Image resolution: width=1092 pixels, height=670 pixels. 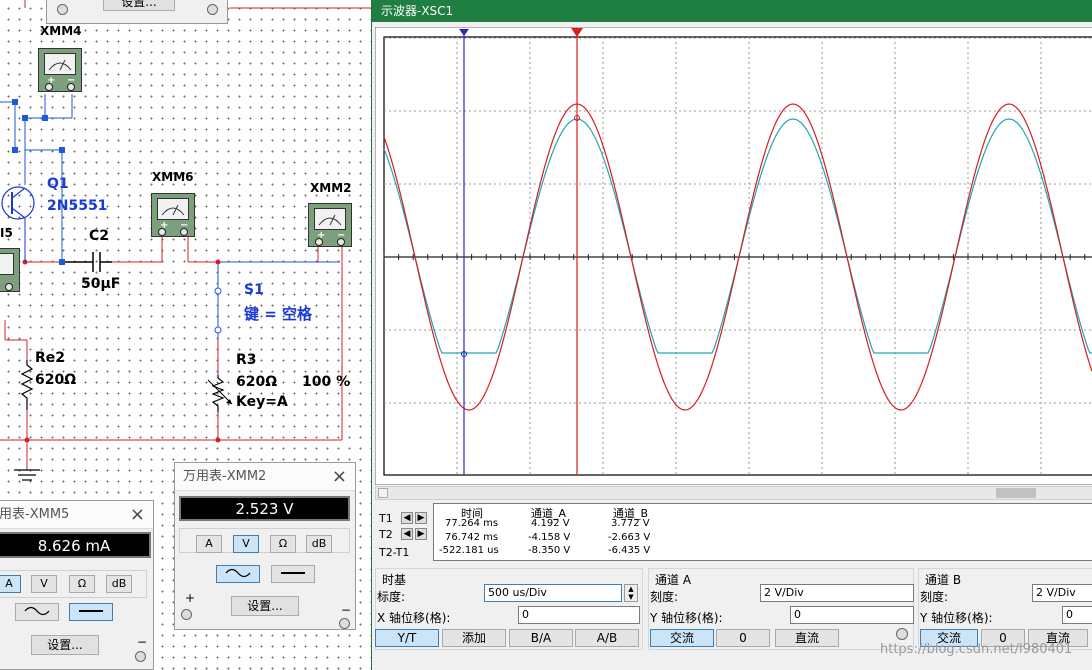 What do you see at coordinates (58, 184) in the screenshot?
I see `q1-label: Q1` at bounding box center [58, 184].